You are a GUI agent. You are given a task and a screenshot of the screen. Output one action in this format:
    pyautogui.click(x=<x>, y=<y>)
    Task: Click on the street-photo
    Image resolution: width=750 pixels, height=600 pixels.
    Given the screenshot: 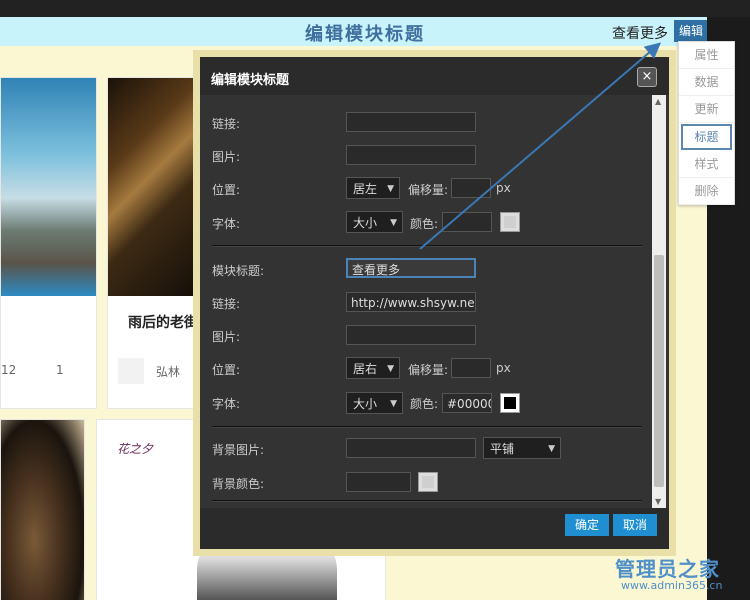 What is the action you would take?
    pyautogui.click(x=155, y=187)
    